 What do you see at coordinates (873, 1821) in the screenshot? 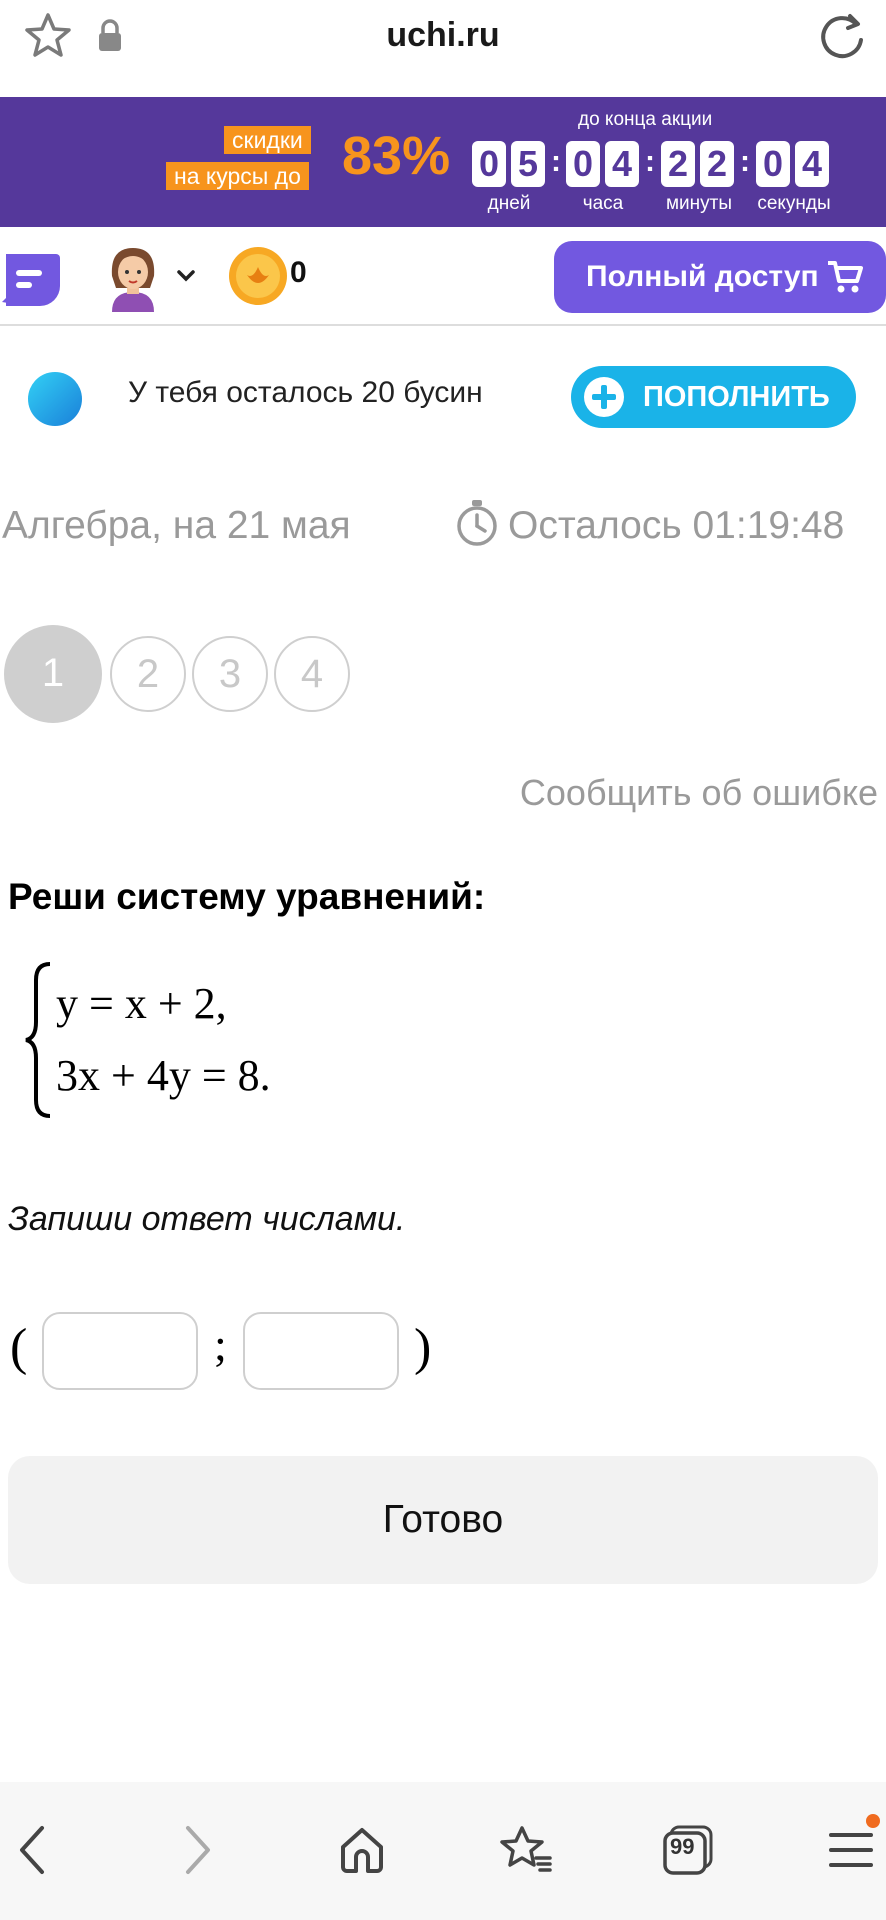
I see `notification-dot` at bounding box center [873, 1821].